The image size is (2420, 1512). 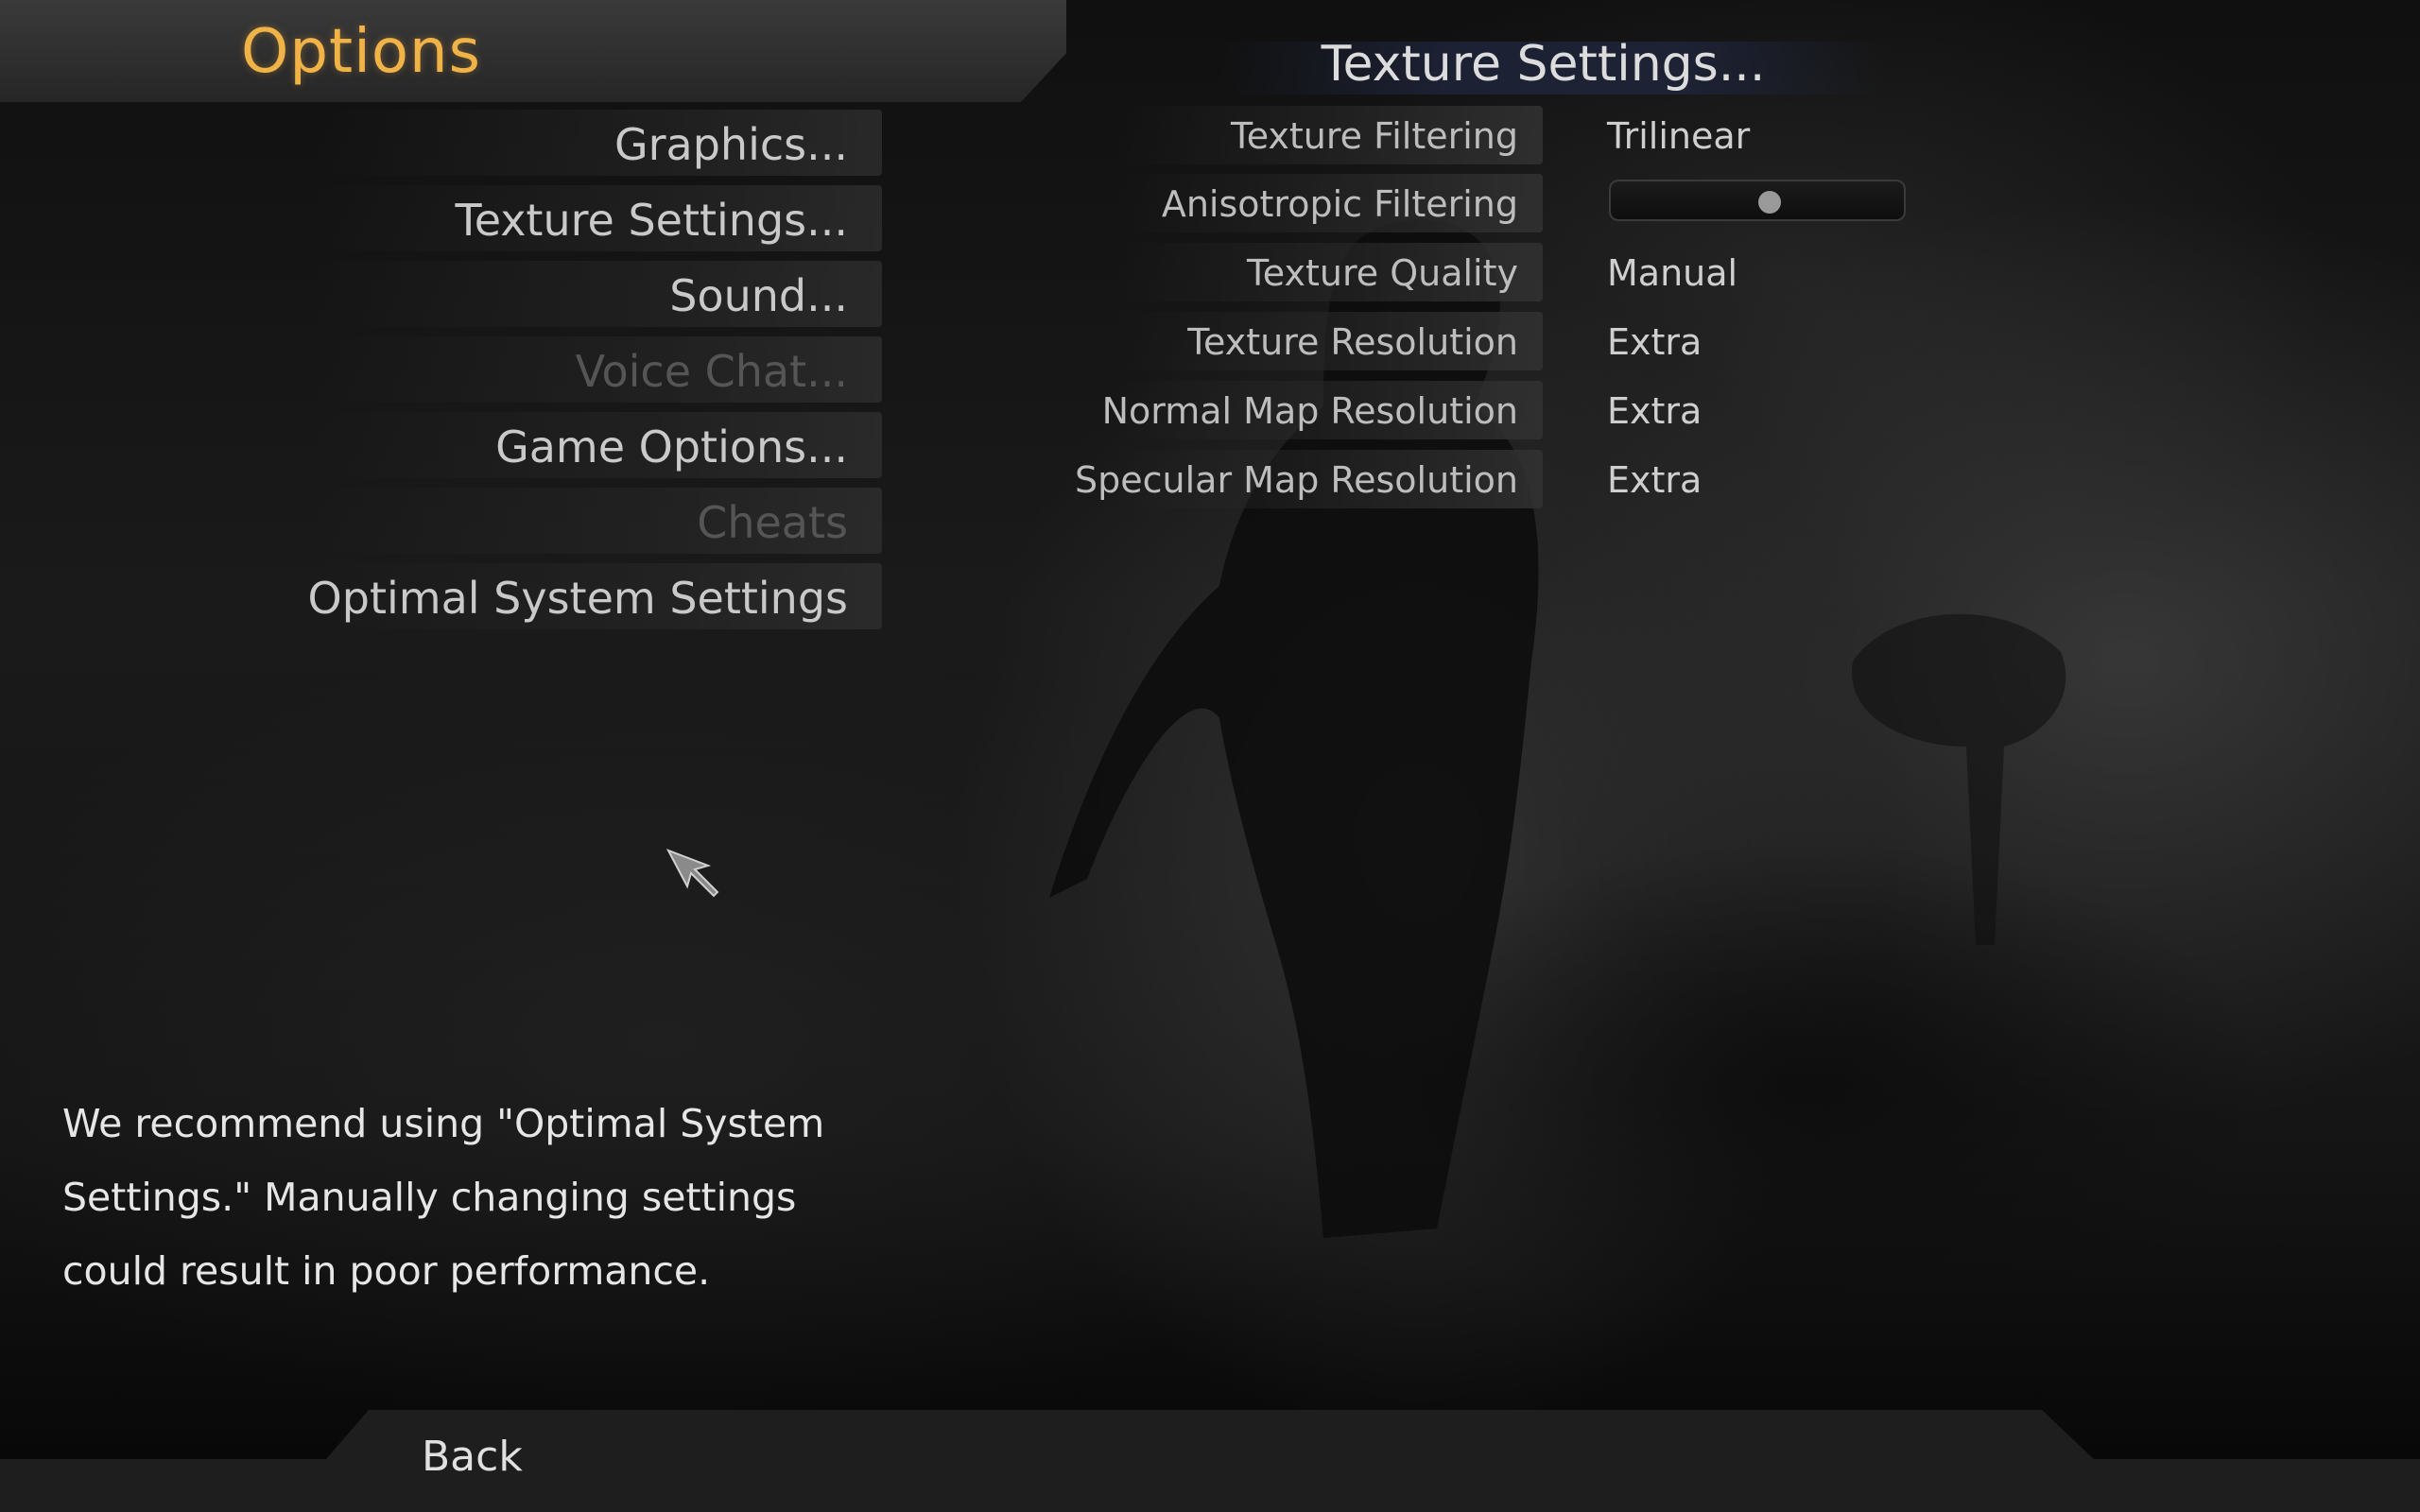 I want to click on arrow-cursor-icon, so click(x=692, y=873).